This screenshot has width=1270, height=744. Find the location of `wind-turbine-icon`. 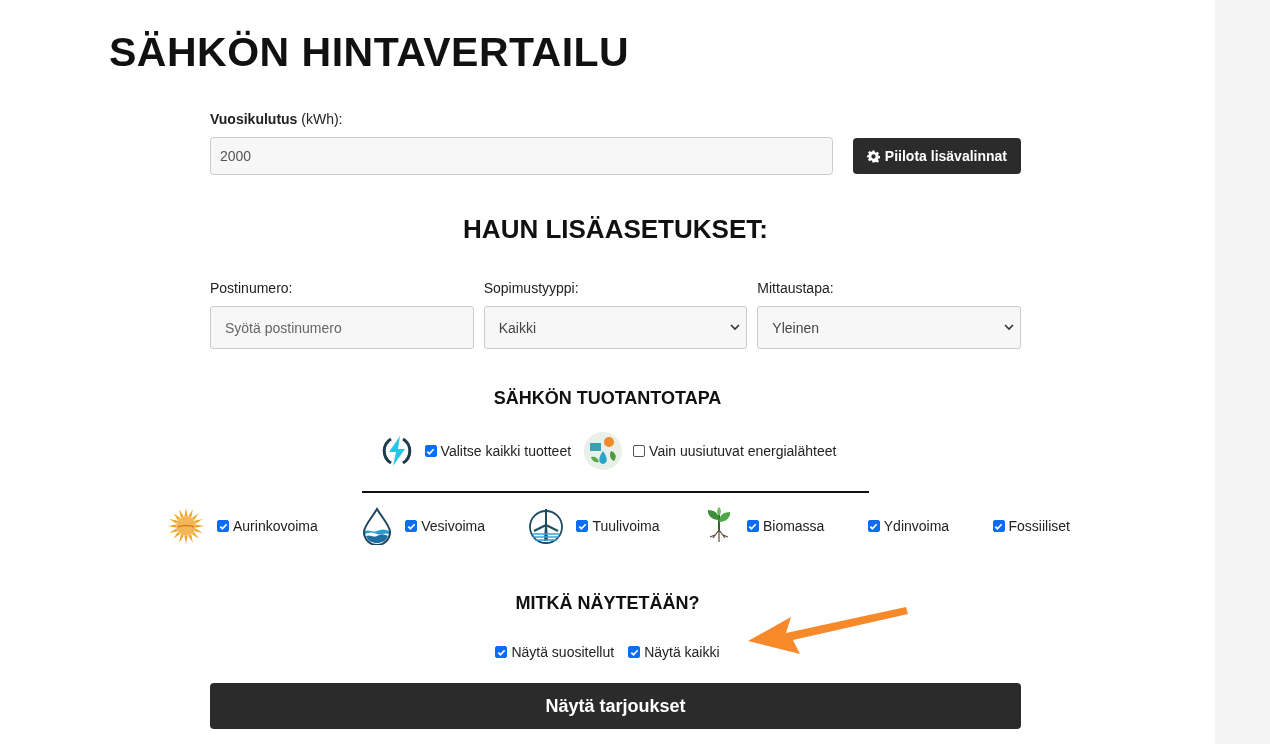

wind-turbine-icon is located at coordinates (546, 526).